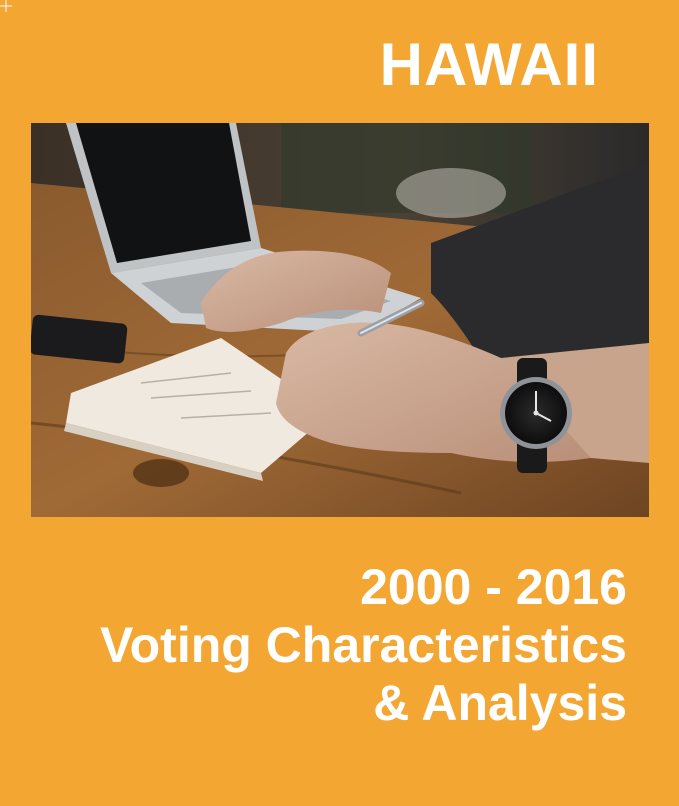 The height and width of the screenshot is (806, 679). Describe the element at coordinates (489, 64) in the screenshot. I see `state-title: HAWAII` at that location.